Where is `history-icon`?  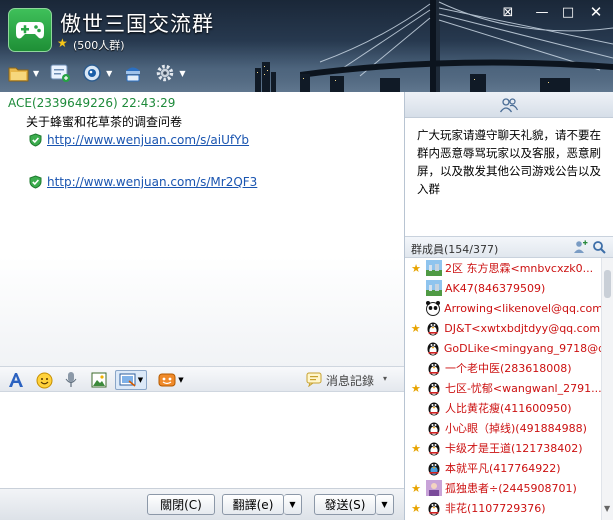
history-icon is located at coordinates (314, 379).